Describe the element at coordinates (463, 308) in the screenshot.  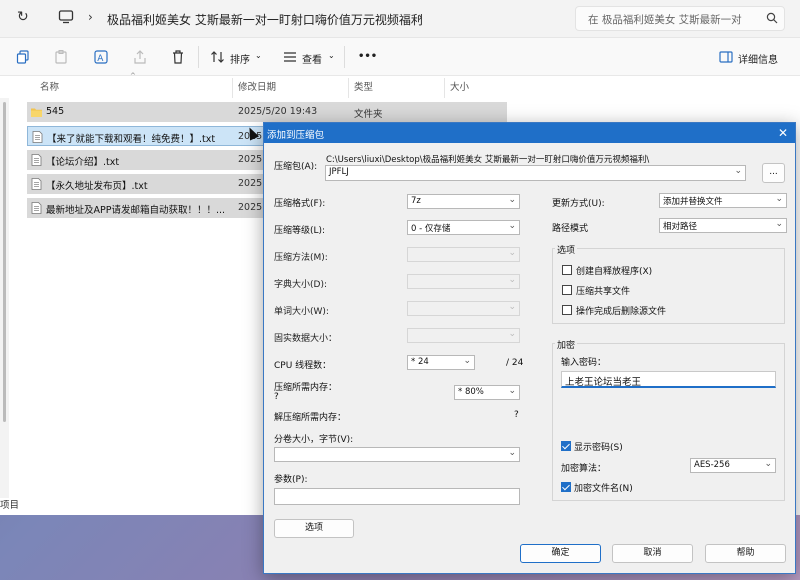
I see `word-size-select: ⌄` at that location.